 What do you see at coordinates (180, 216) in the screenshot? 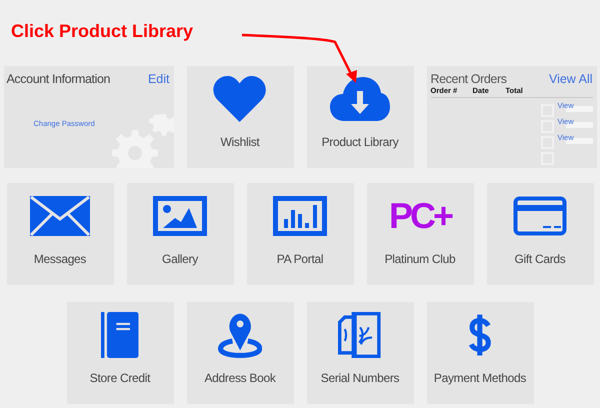
I see `image-icon` at bounding box center [180, 216].